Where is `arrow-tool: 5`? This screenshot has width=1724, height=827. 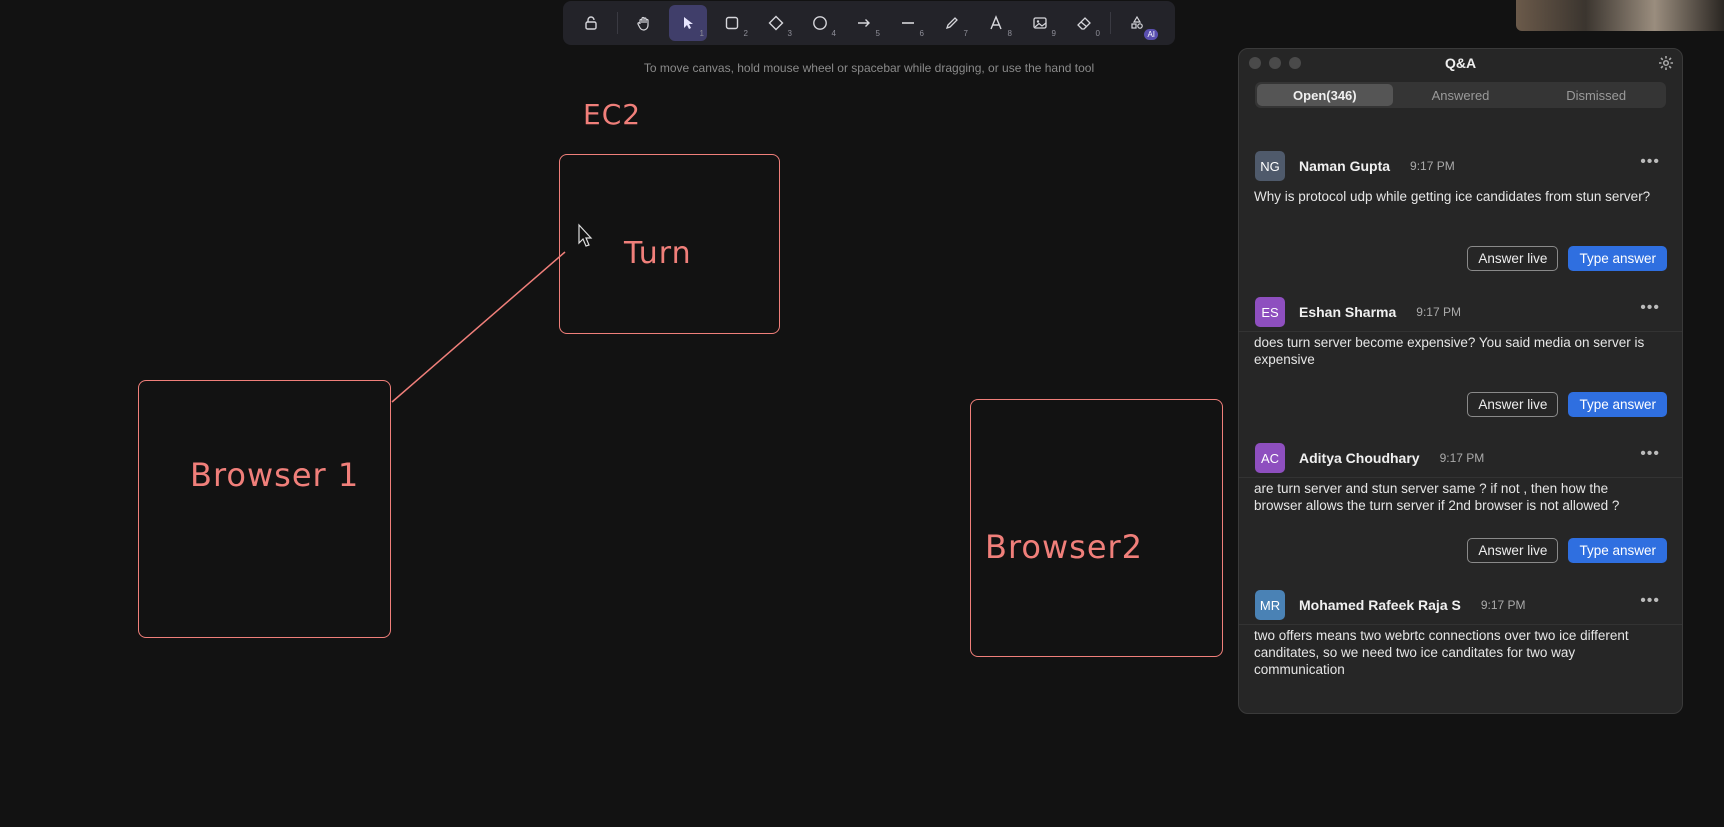 arrow-tool: 5 is located at coordinates (864, 23).